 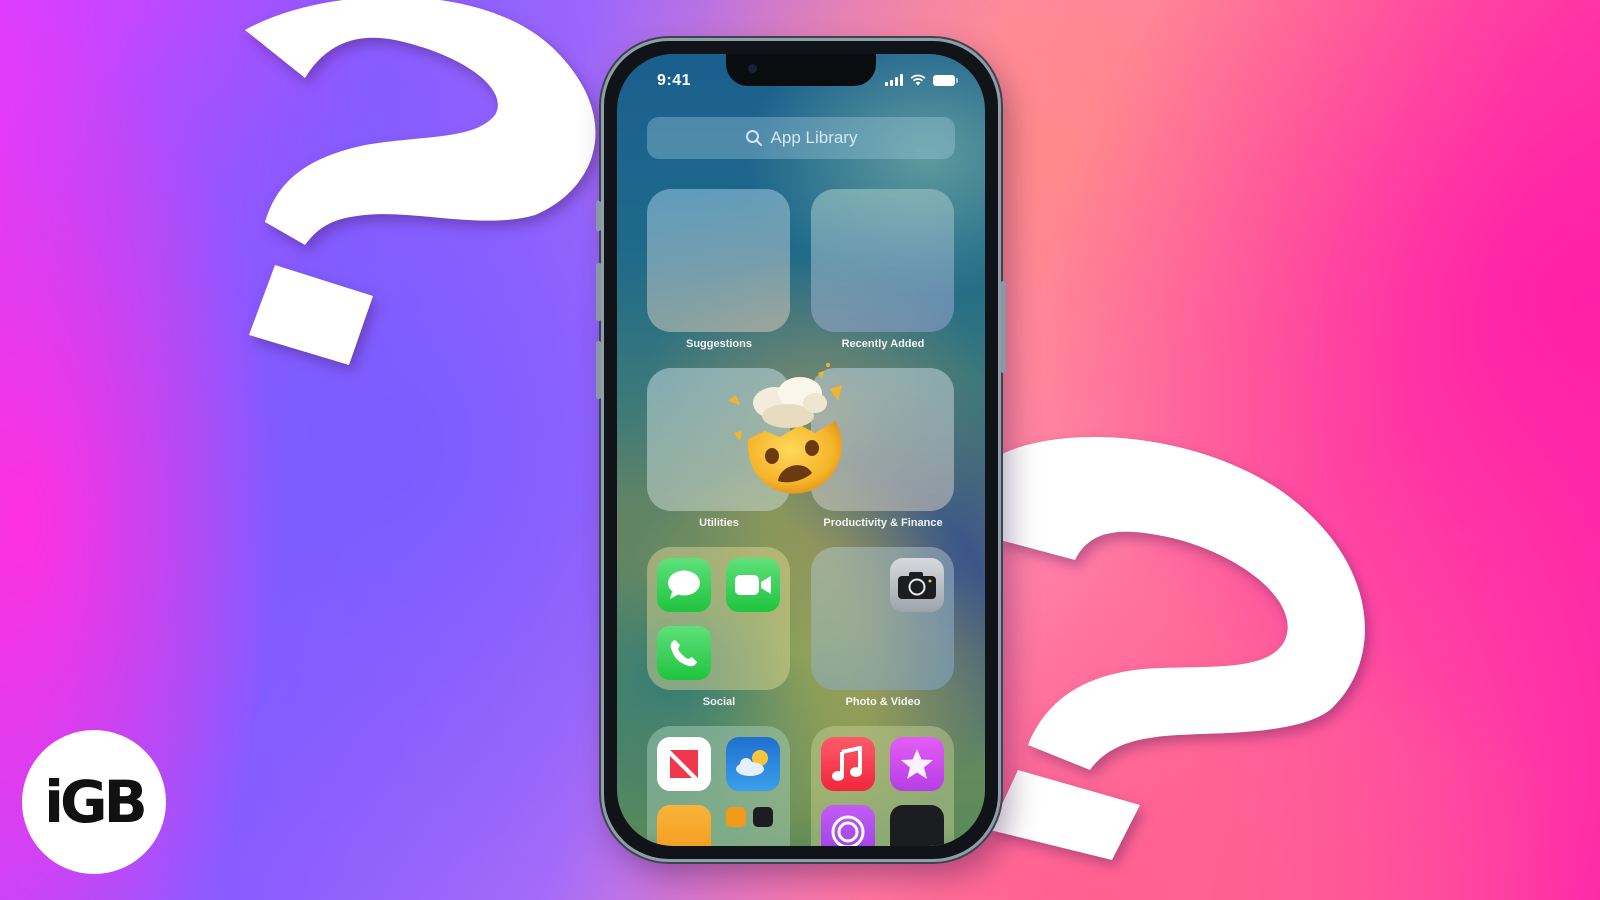 What do you see at coordinates (1185, 640) in the screenshot?
I see `question-mark-right` at bounding box center [1185, 640].